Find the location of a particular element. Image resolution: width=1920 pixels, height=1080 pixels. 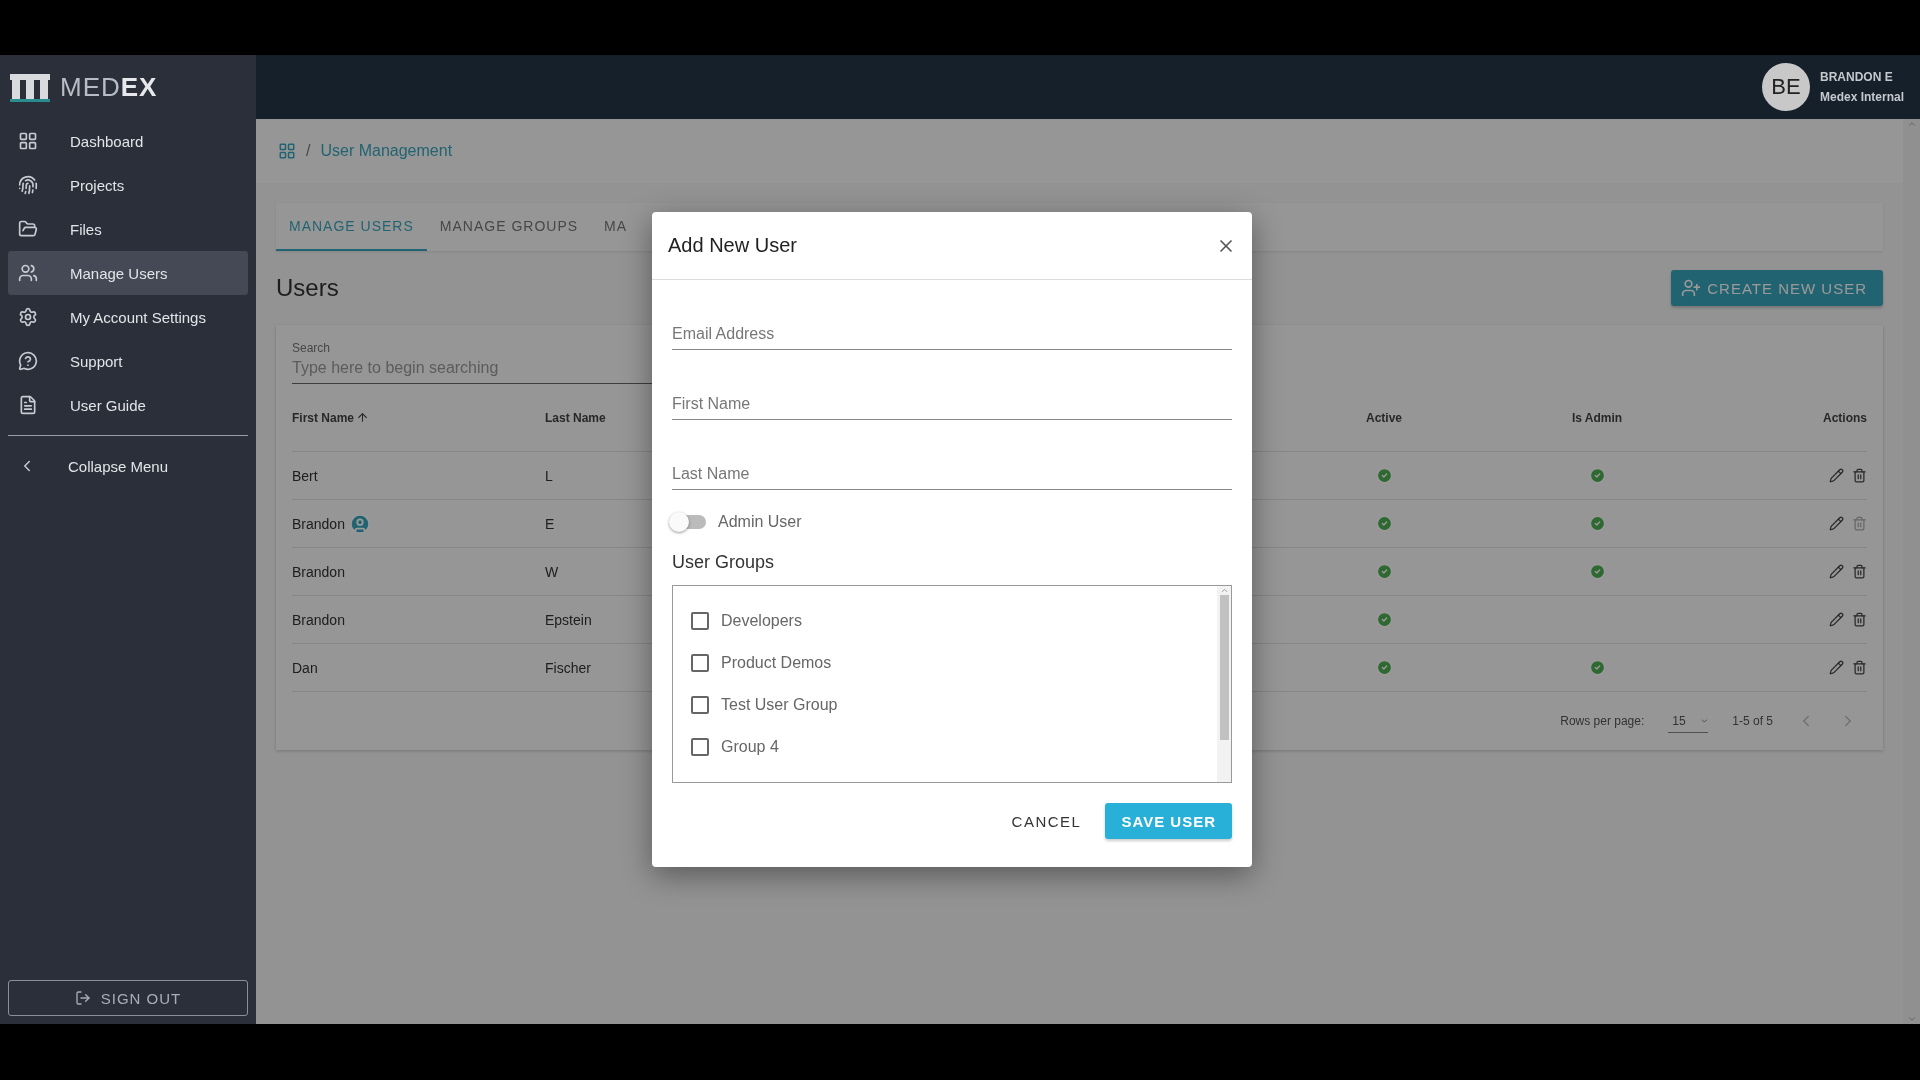

user-name: BRANDON E is located at coordinates (1856, 77).